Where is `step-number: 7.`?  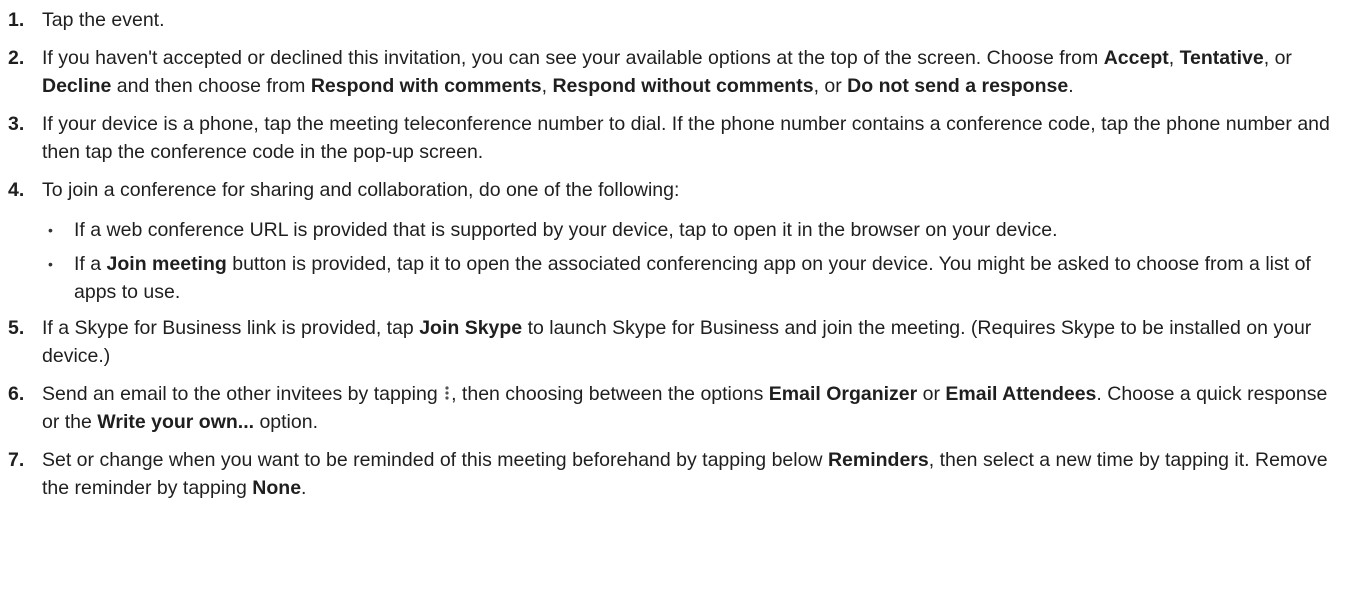
step-number: 7. is located at coordinates (16, 460).